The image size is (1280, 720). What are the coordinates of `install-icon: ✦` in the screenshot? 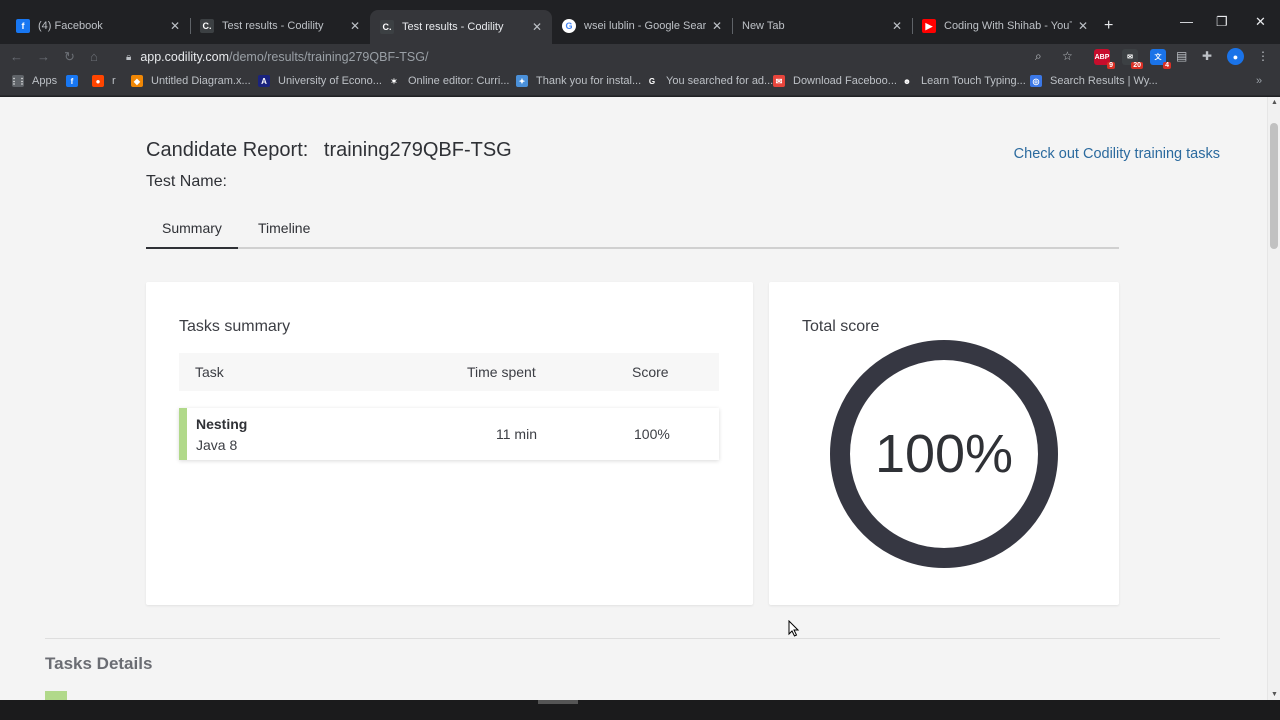 It's located at (522, 81).